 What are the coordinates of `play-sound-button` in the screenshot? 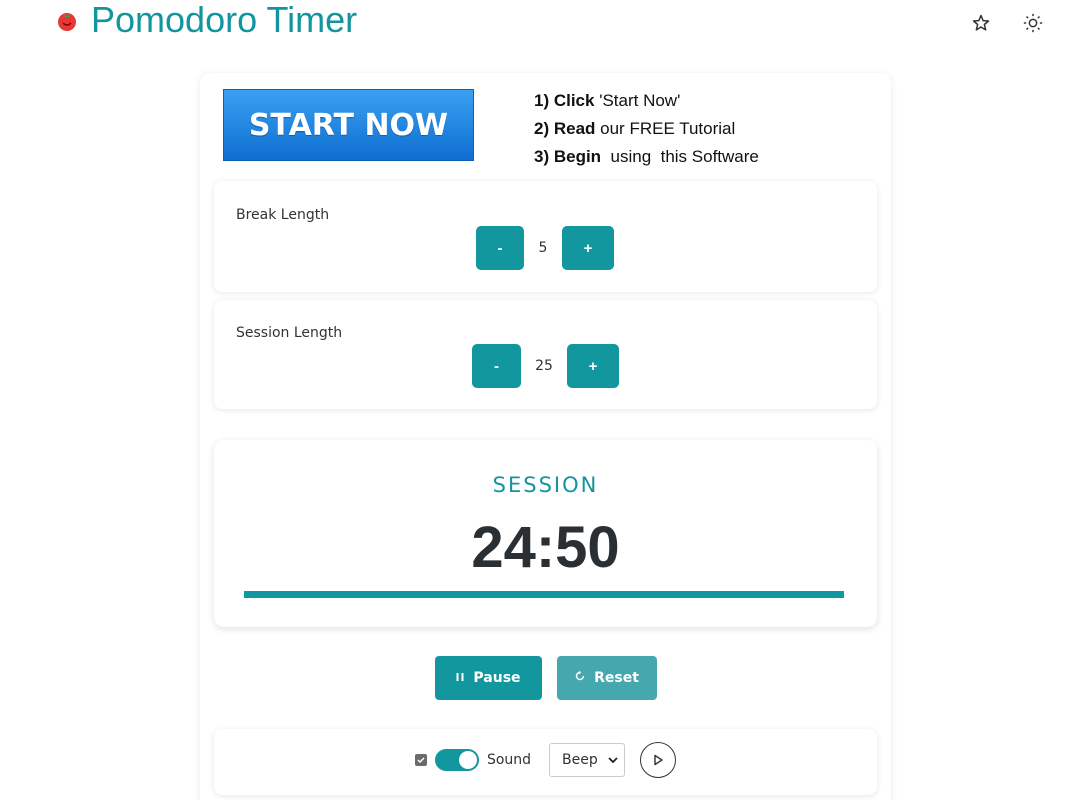 It's located at (658, 760).